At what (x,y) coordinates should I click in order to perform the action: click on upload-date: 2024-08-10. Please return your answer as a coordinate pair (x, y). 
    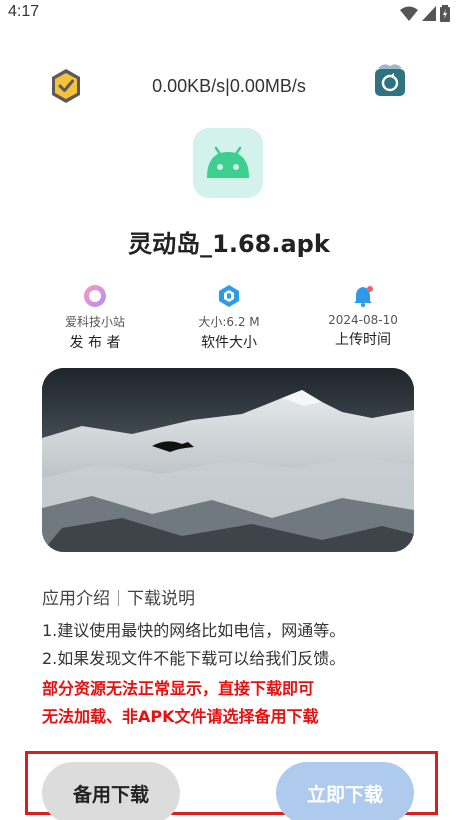
    Looking at the image, I should click on (363, 320).